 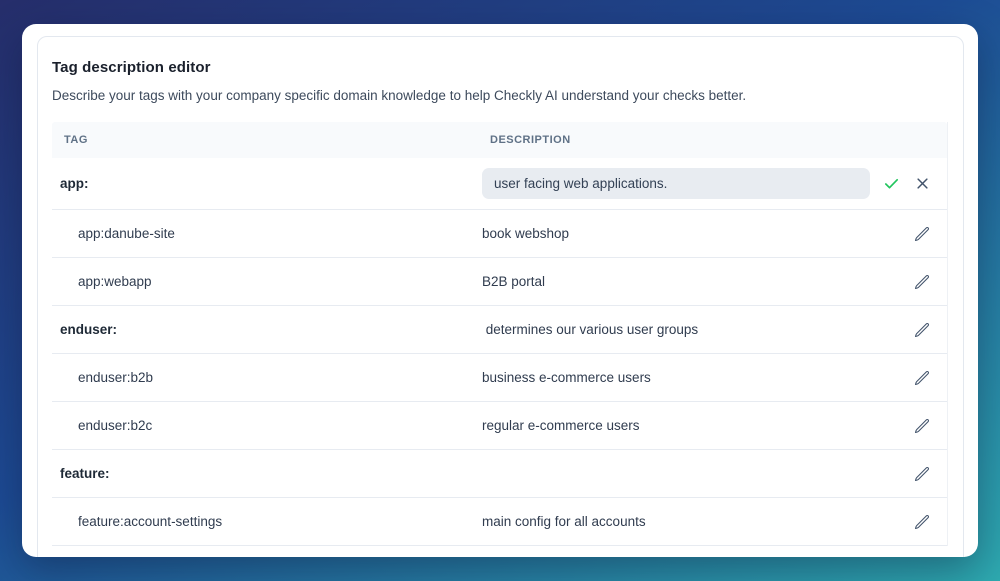 What do you see at coordinates (566, 377) in the screenshot?
I see `description-text: business e-commerce users` at bounding box center [566, 377].